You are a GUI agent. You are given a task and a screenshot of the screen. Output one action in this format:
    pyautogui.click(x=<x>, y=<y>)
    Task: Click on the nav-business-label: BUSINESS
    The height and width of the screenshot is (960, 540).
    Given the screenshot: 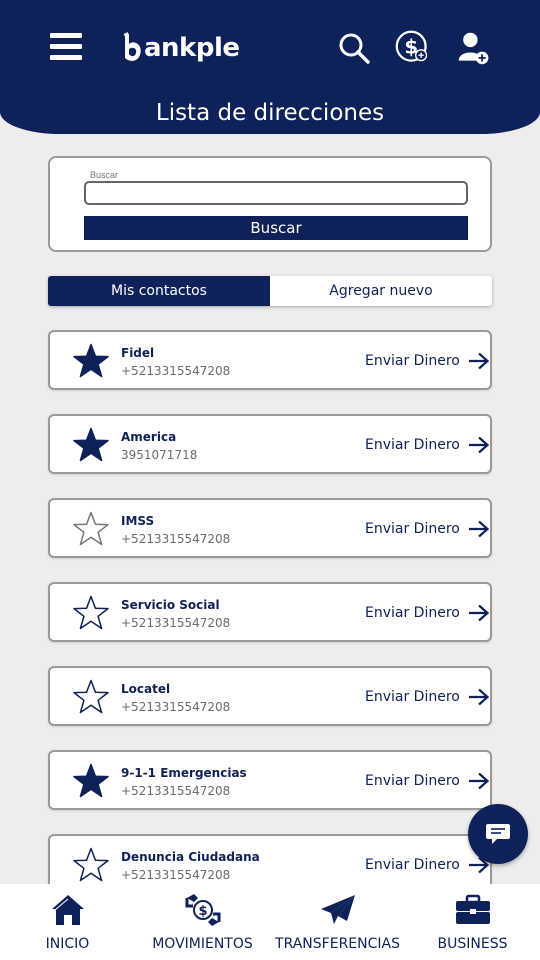 What is the action you would take?
    pyautogui.click(x=472, y=944)
    